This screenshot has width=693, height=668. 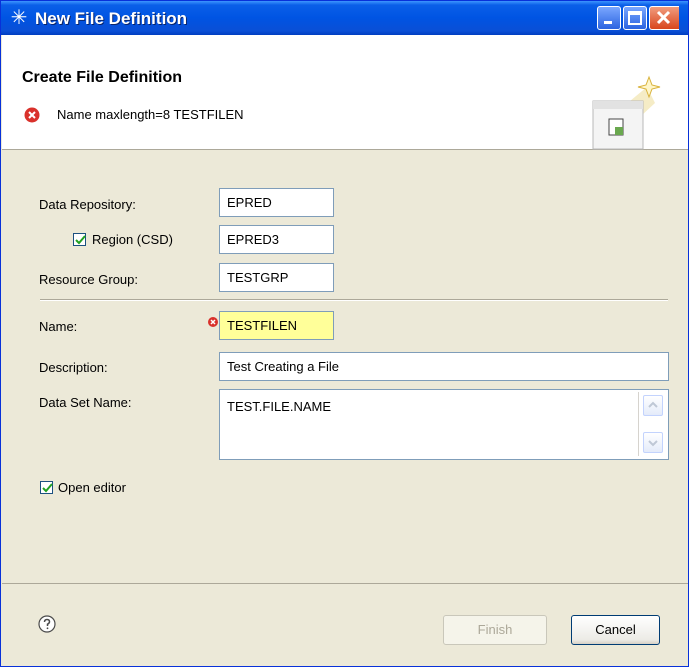 What do you see at coordinates (345, 625) in the screenshot?
I see `button-bar: Finish Cancel` at bounding box center [345, 625].